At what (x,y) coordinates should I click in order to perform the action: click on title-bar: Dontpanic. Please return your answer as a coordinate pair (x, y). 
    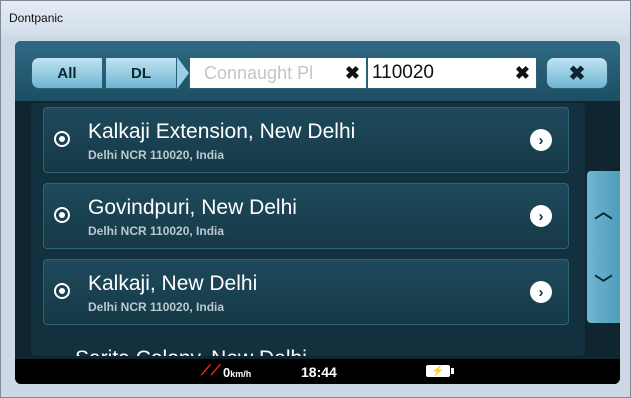
    Looking at the image, I should click on (315, 19).